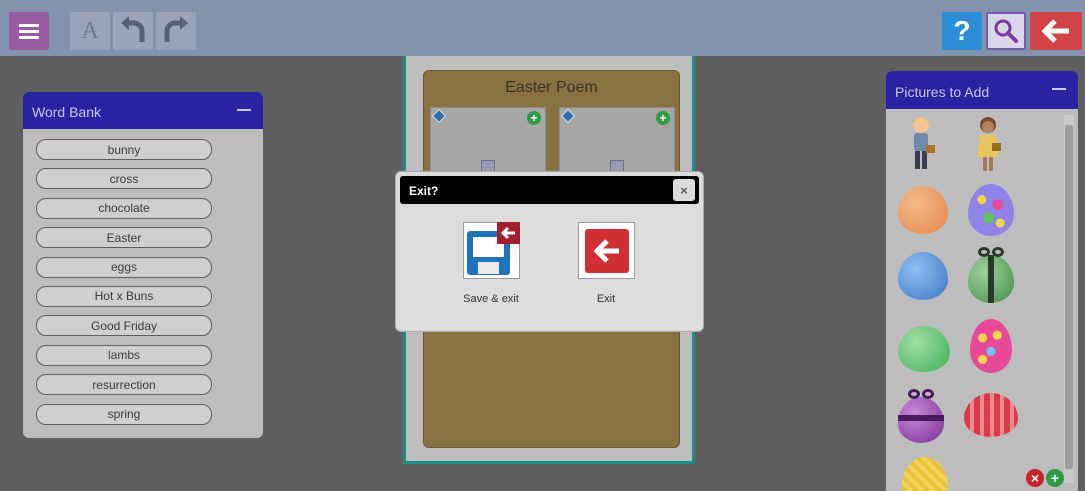 Image resolution: width=1085 pixels, height=491 pixels. I want to click on save-exit-label: Save & exit, so click(491, 299).